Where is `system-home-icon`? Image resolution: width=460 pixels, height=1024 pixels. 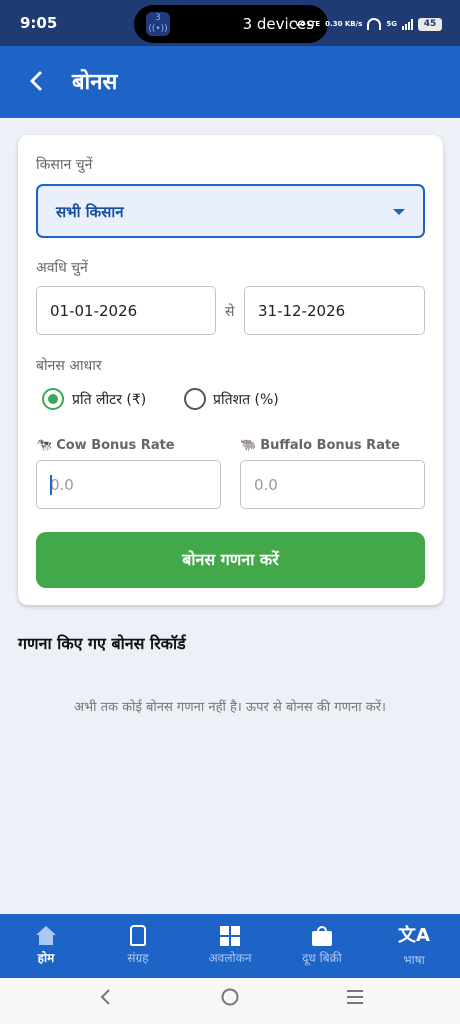
system-home-icon is located at coordinates (230, 1000).